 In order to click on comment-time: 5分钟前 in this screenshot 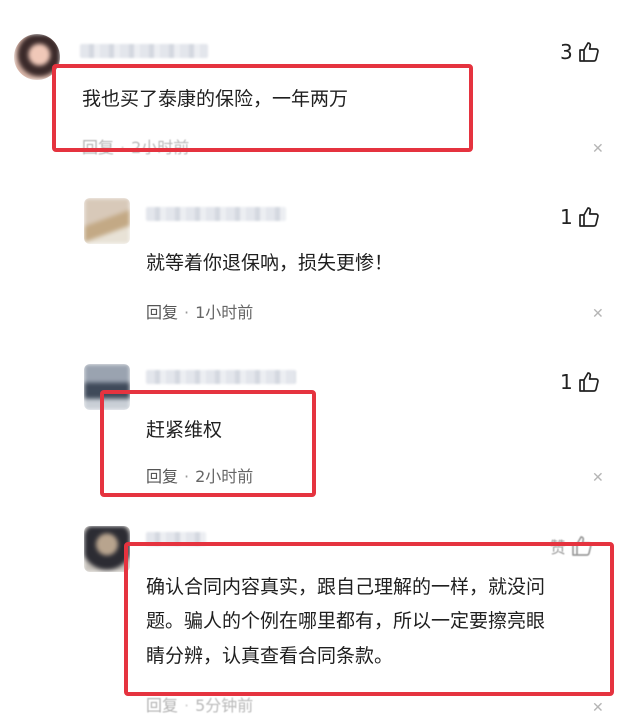, I will do `click(224, 705)`.